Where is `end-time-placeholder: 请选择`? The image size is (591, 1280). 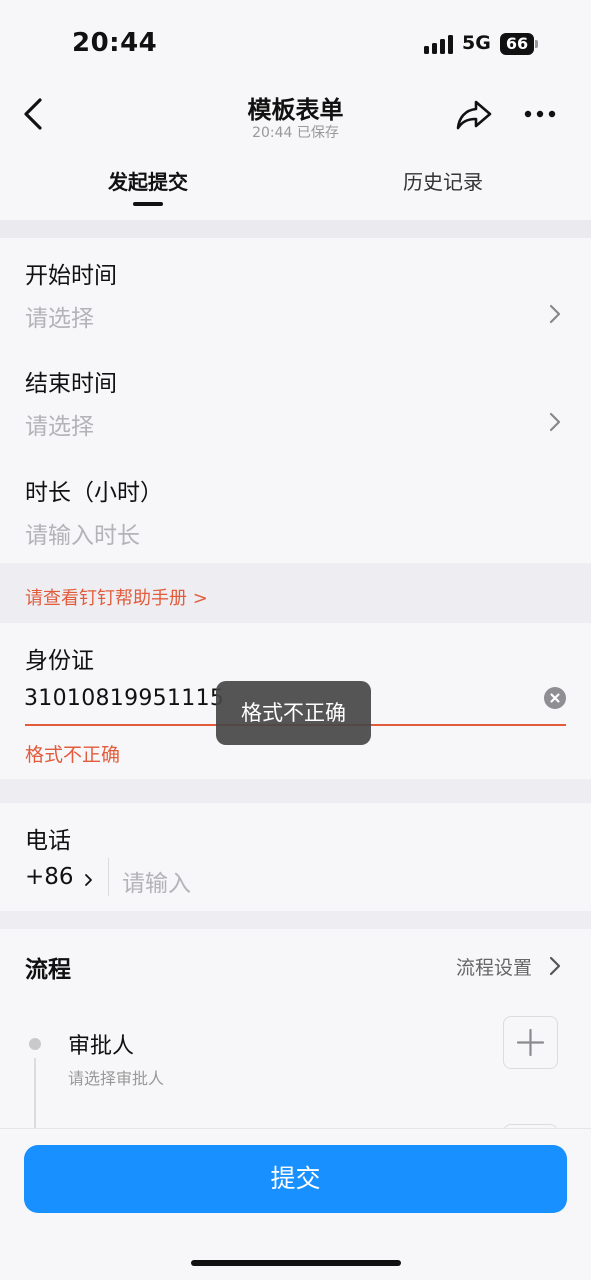
end-time-placeholder: 请选择 is located at coordinates (59, 427).